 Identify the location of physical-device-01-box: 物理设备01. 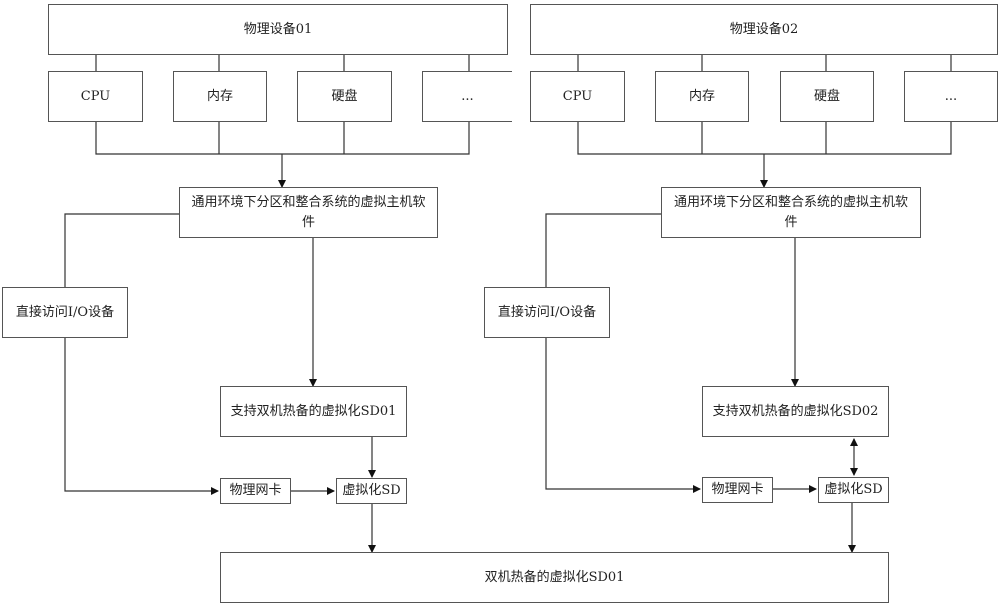
(278, 29).